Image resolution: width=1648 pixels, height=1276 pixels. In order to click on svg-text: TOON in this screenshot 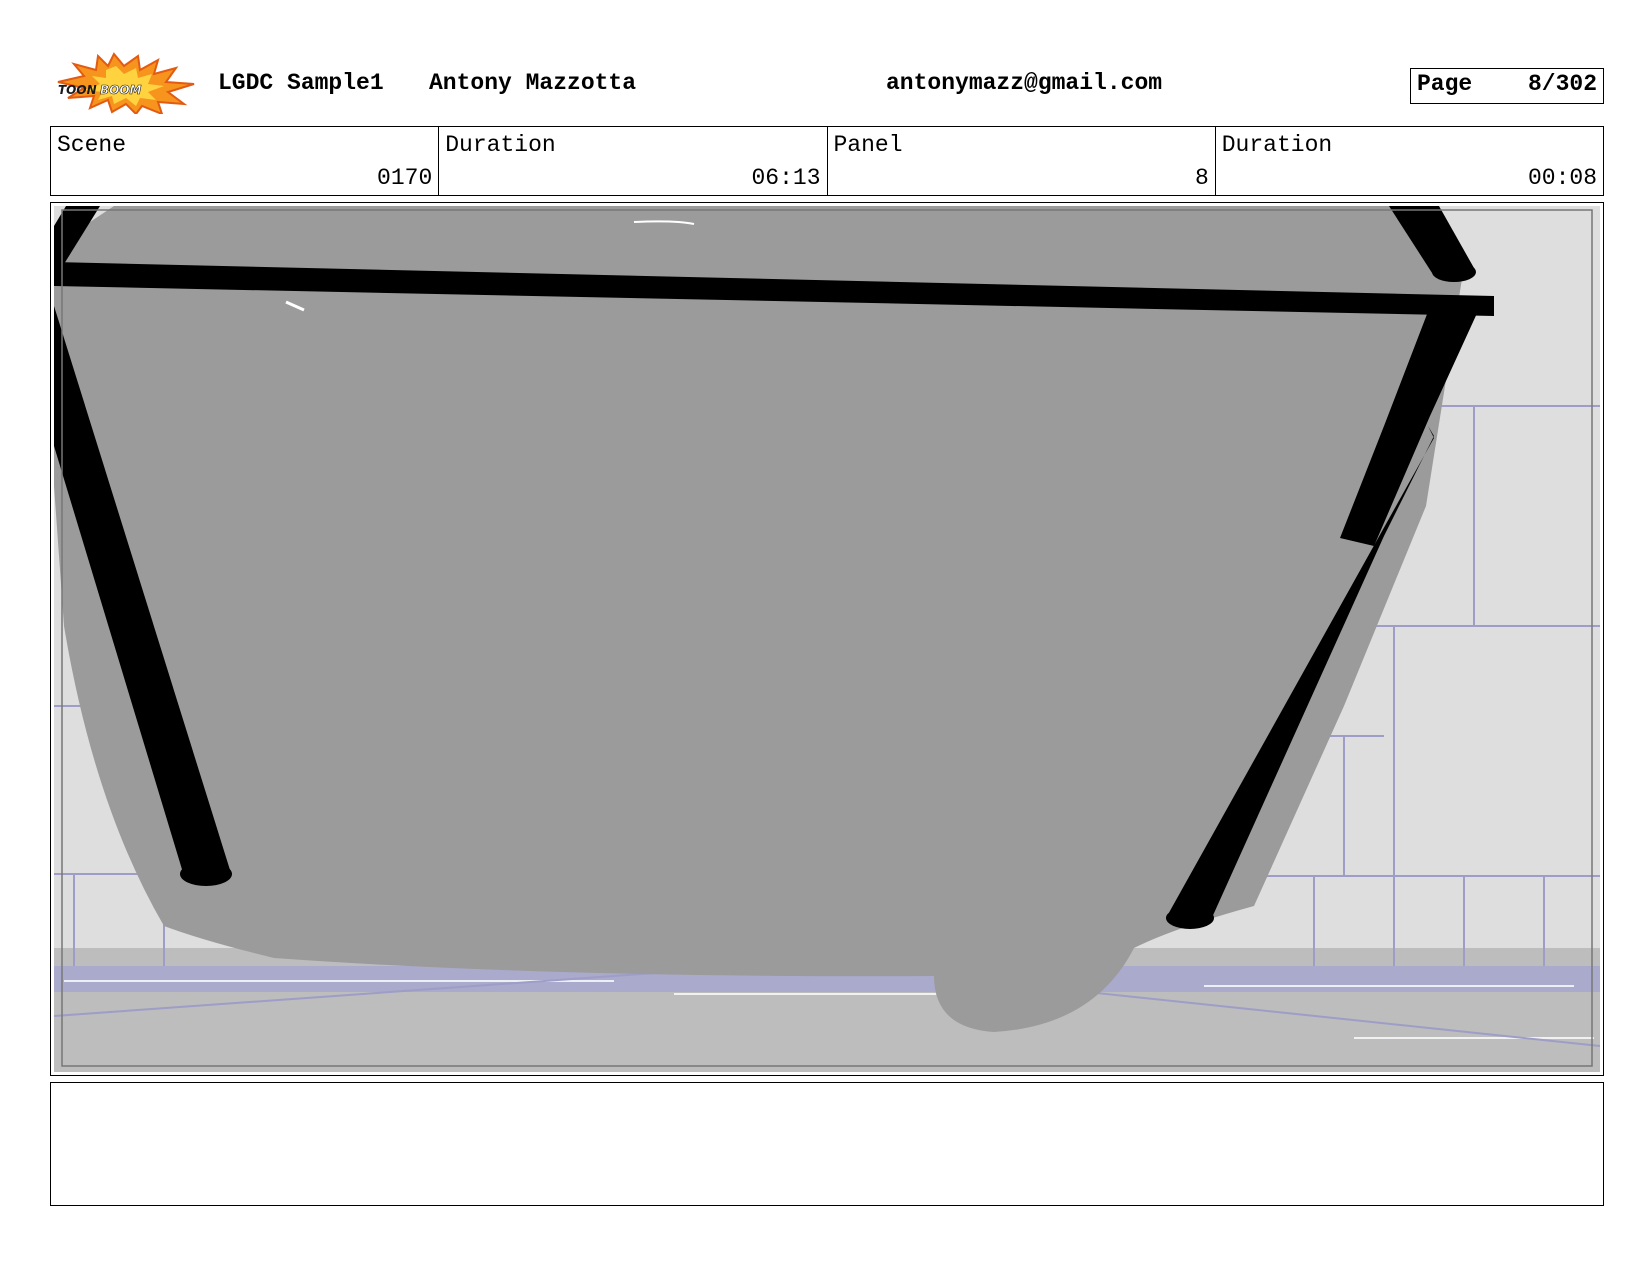, I will do `click(77, 90)`.